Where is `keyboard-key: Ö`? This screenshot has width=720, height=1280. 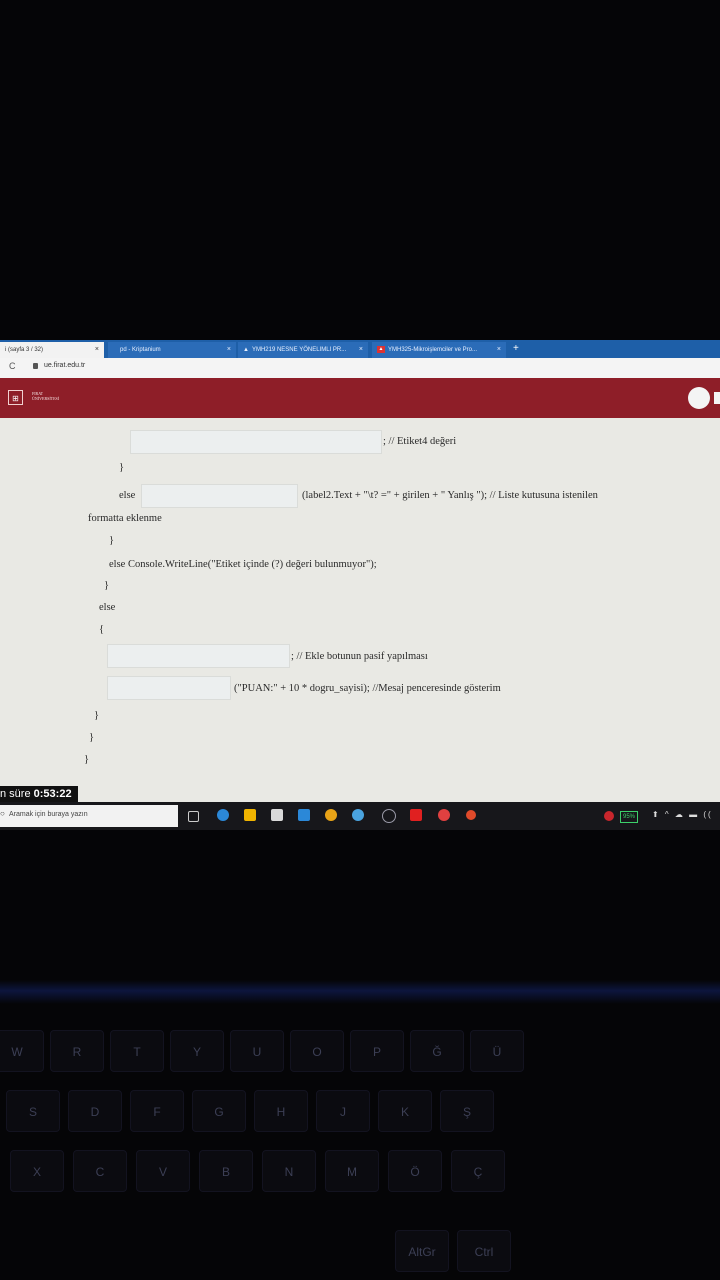
keyboard-key: Ö is located at coordinates (415, 1171).